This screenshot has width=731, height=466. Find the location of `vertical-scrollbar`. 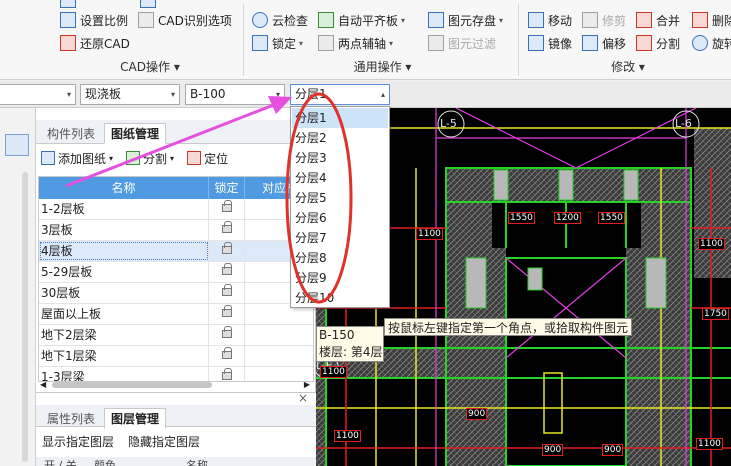

vertical-scrollbar is located at coordinates (25, 317).